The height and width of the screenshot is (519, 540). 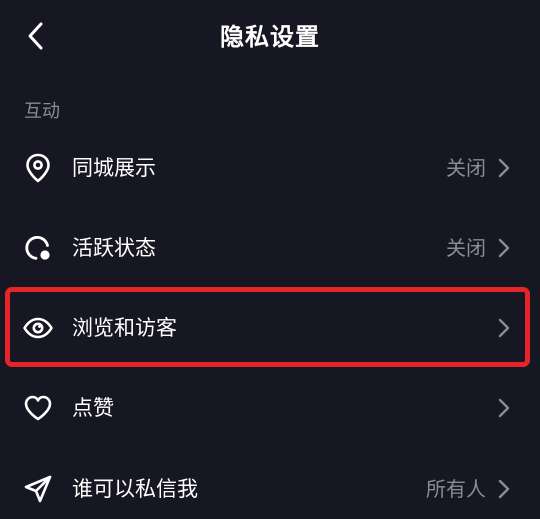 What do you see at coordinates (93, 408) in the screenshot?
I see `setting-label: 点赞` at bounding box center [93, 408].